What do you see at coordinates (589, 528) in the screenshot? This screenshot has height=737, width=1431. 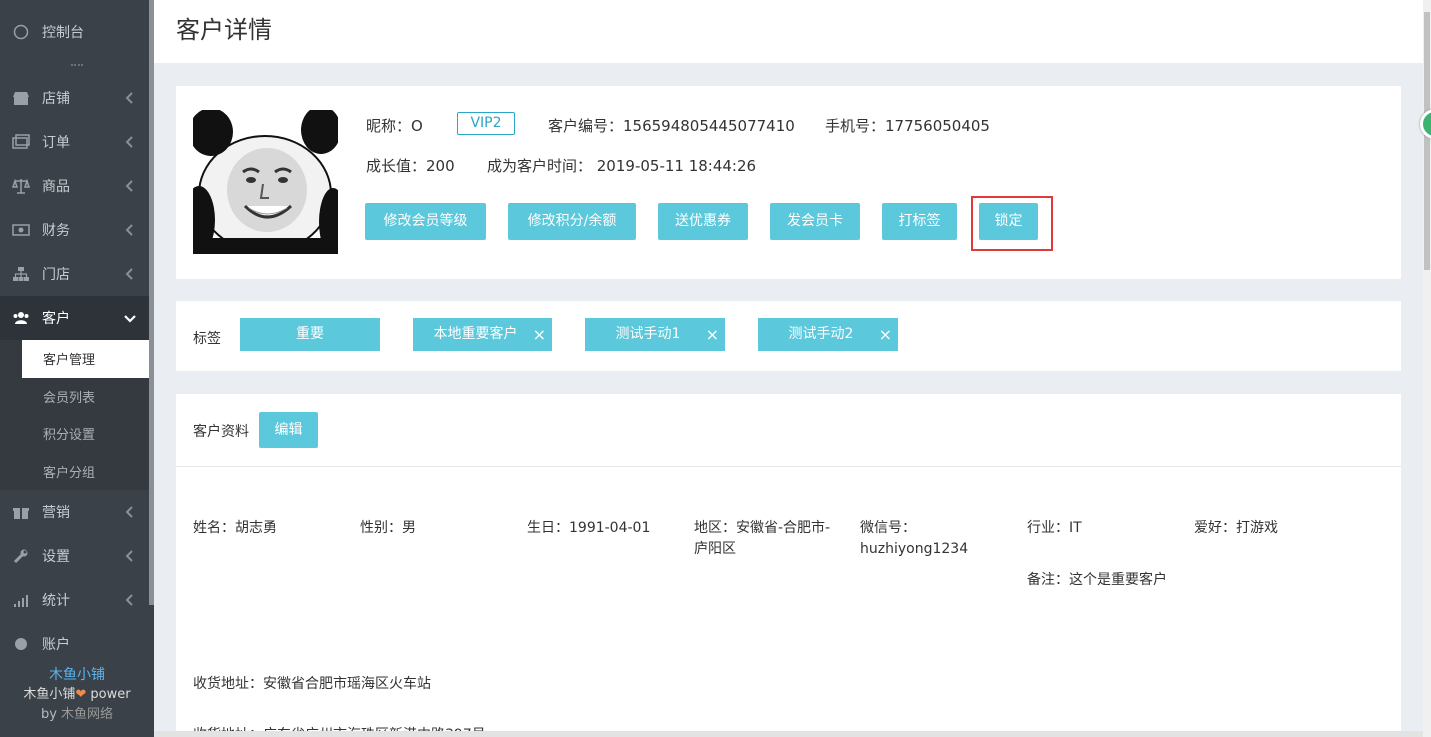 I see `field-birthday: 生日：1991-04-01` at bounding box center [589, 528].